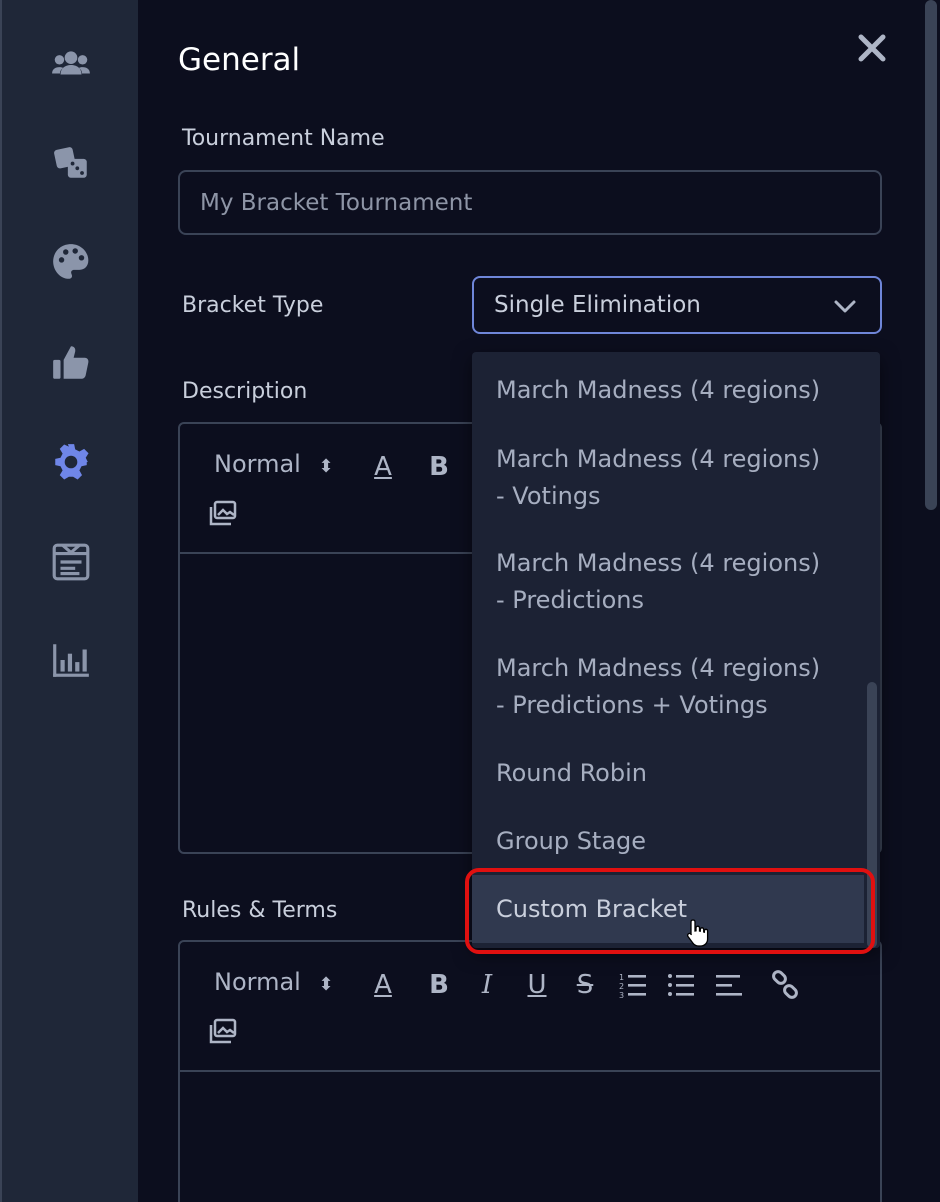 This screenshot has width=940, height=1202. Describe the element at coordinates (71, 562) in the screenshot. I see `scoreboard-icon` at that location.